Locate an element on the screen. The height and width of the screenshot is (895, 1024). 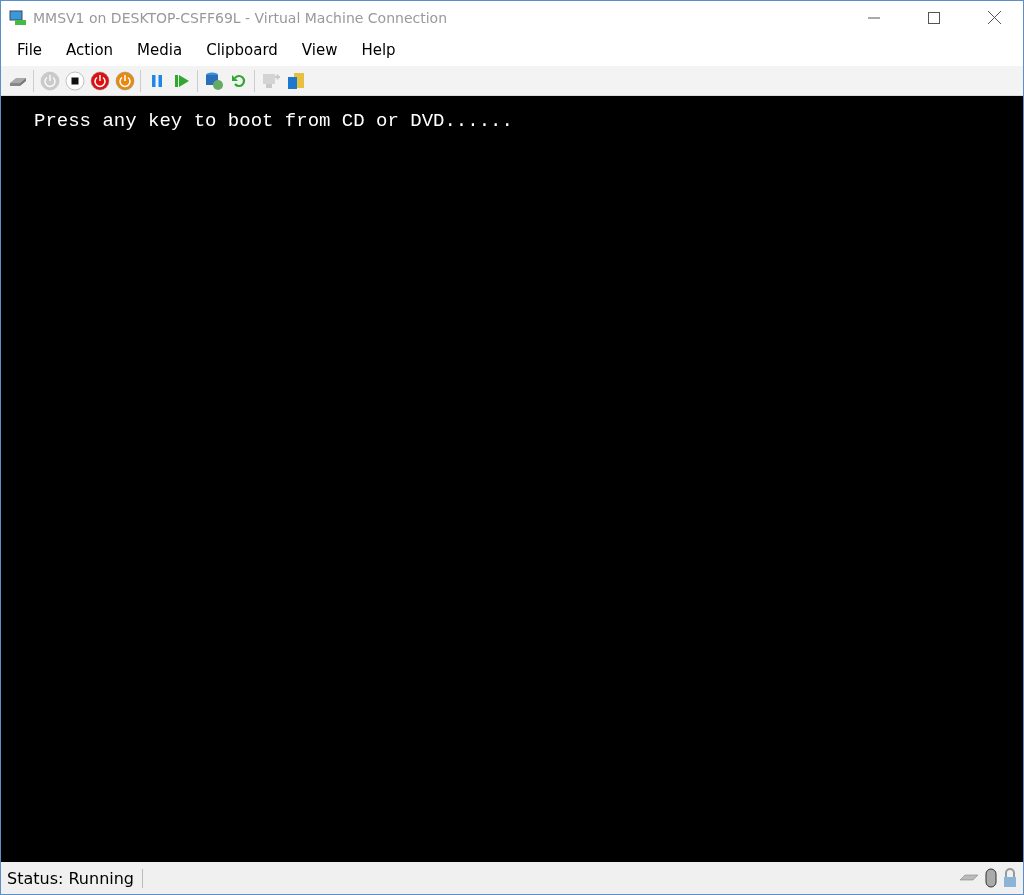
shut-down-button is located at coordinates (99, 80).